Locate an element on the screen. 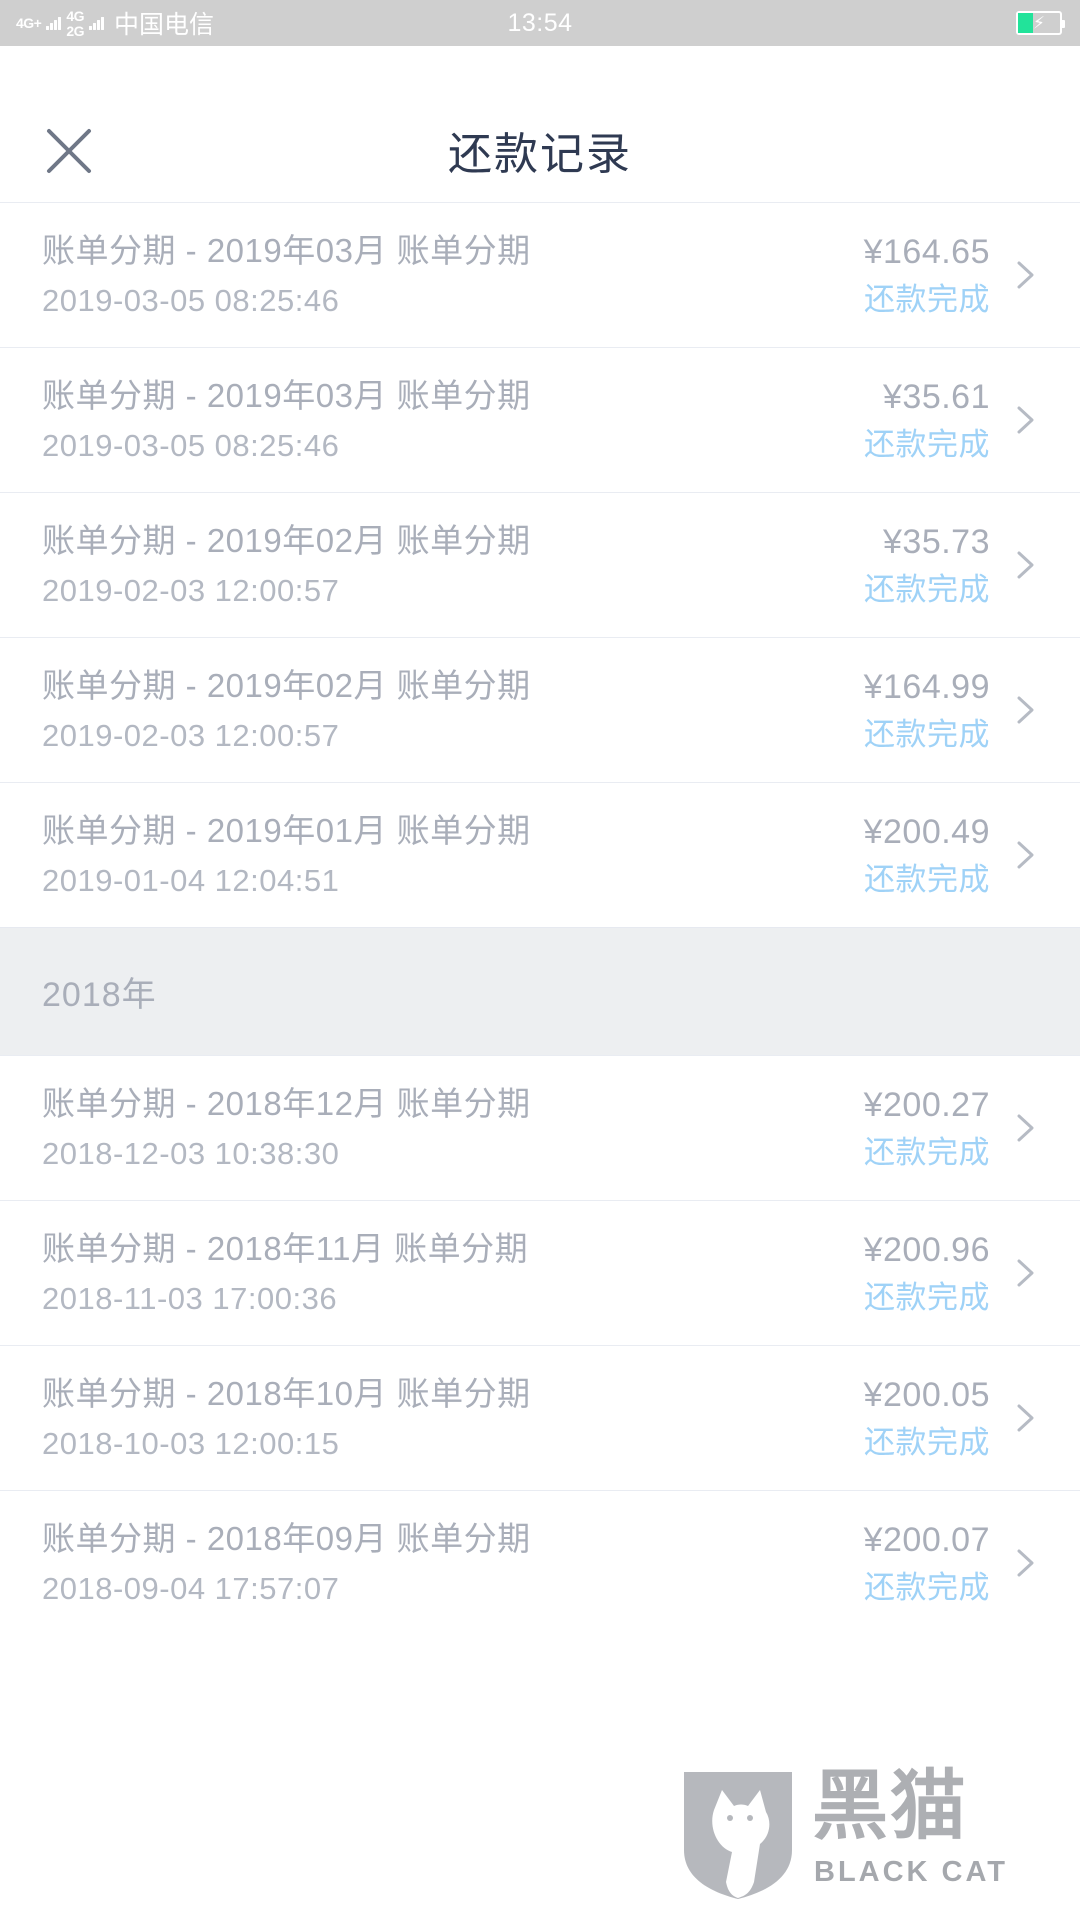  record-title: 账单分期 - 2018年10月 账单分期 is located at coordinates (286, 1394).